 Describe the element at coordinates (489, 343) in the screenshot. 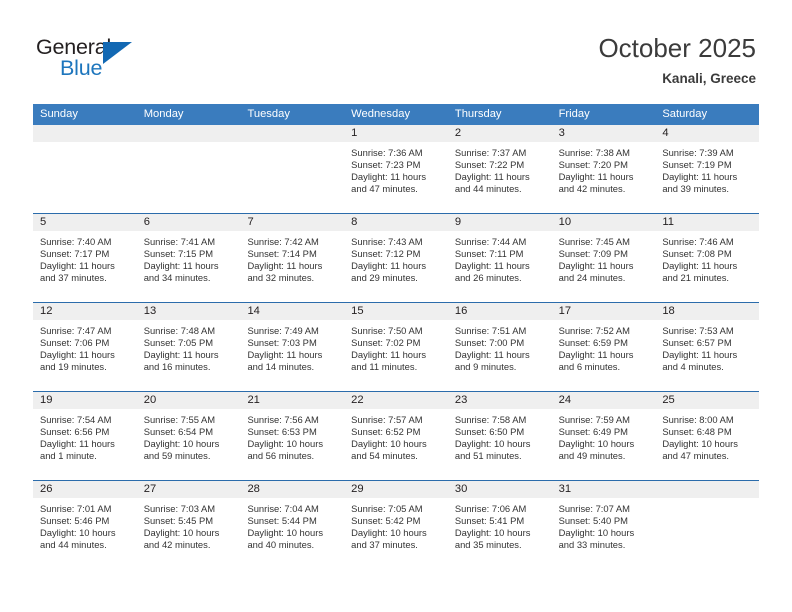

I see `day-sunset-text: Sunset: 7:00 PM` at that location.